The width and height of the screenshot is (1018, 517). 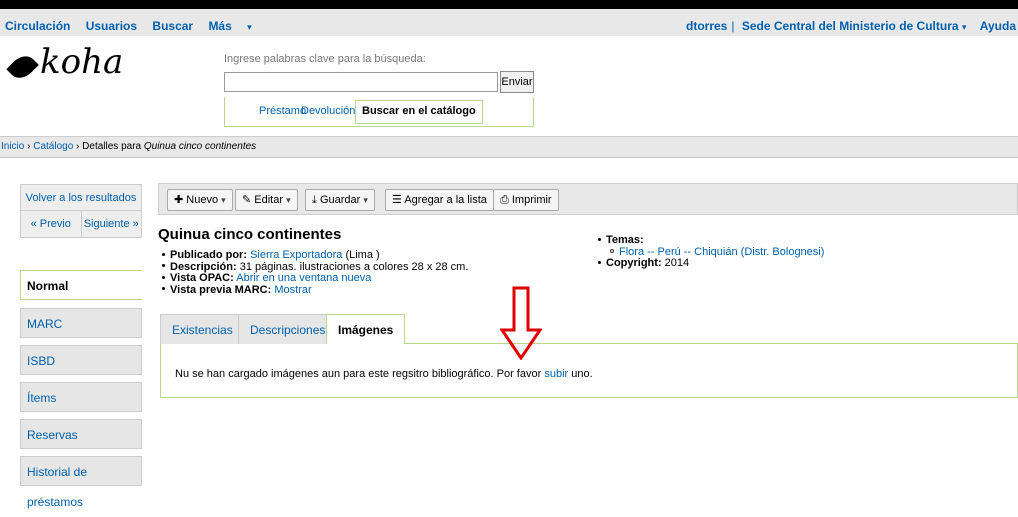 What do you see at coordinates (140, 26) in the screenshot?
I see `main-menu: Circulación Usuarios Buscar Más ▾` at bounding box center [140, 26].